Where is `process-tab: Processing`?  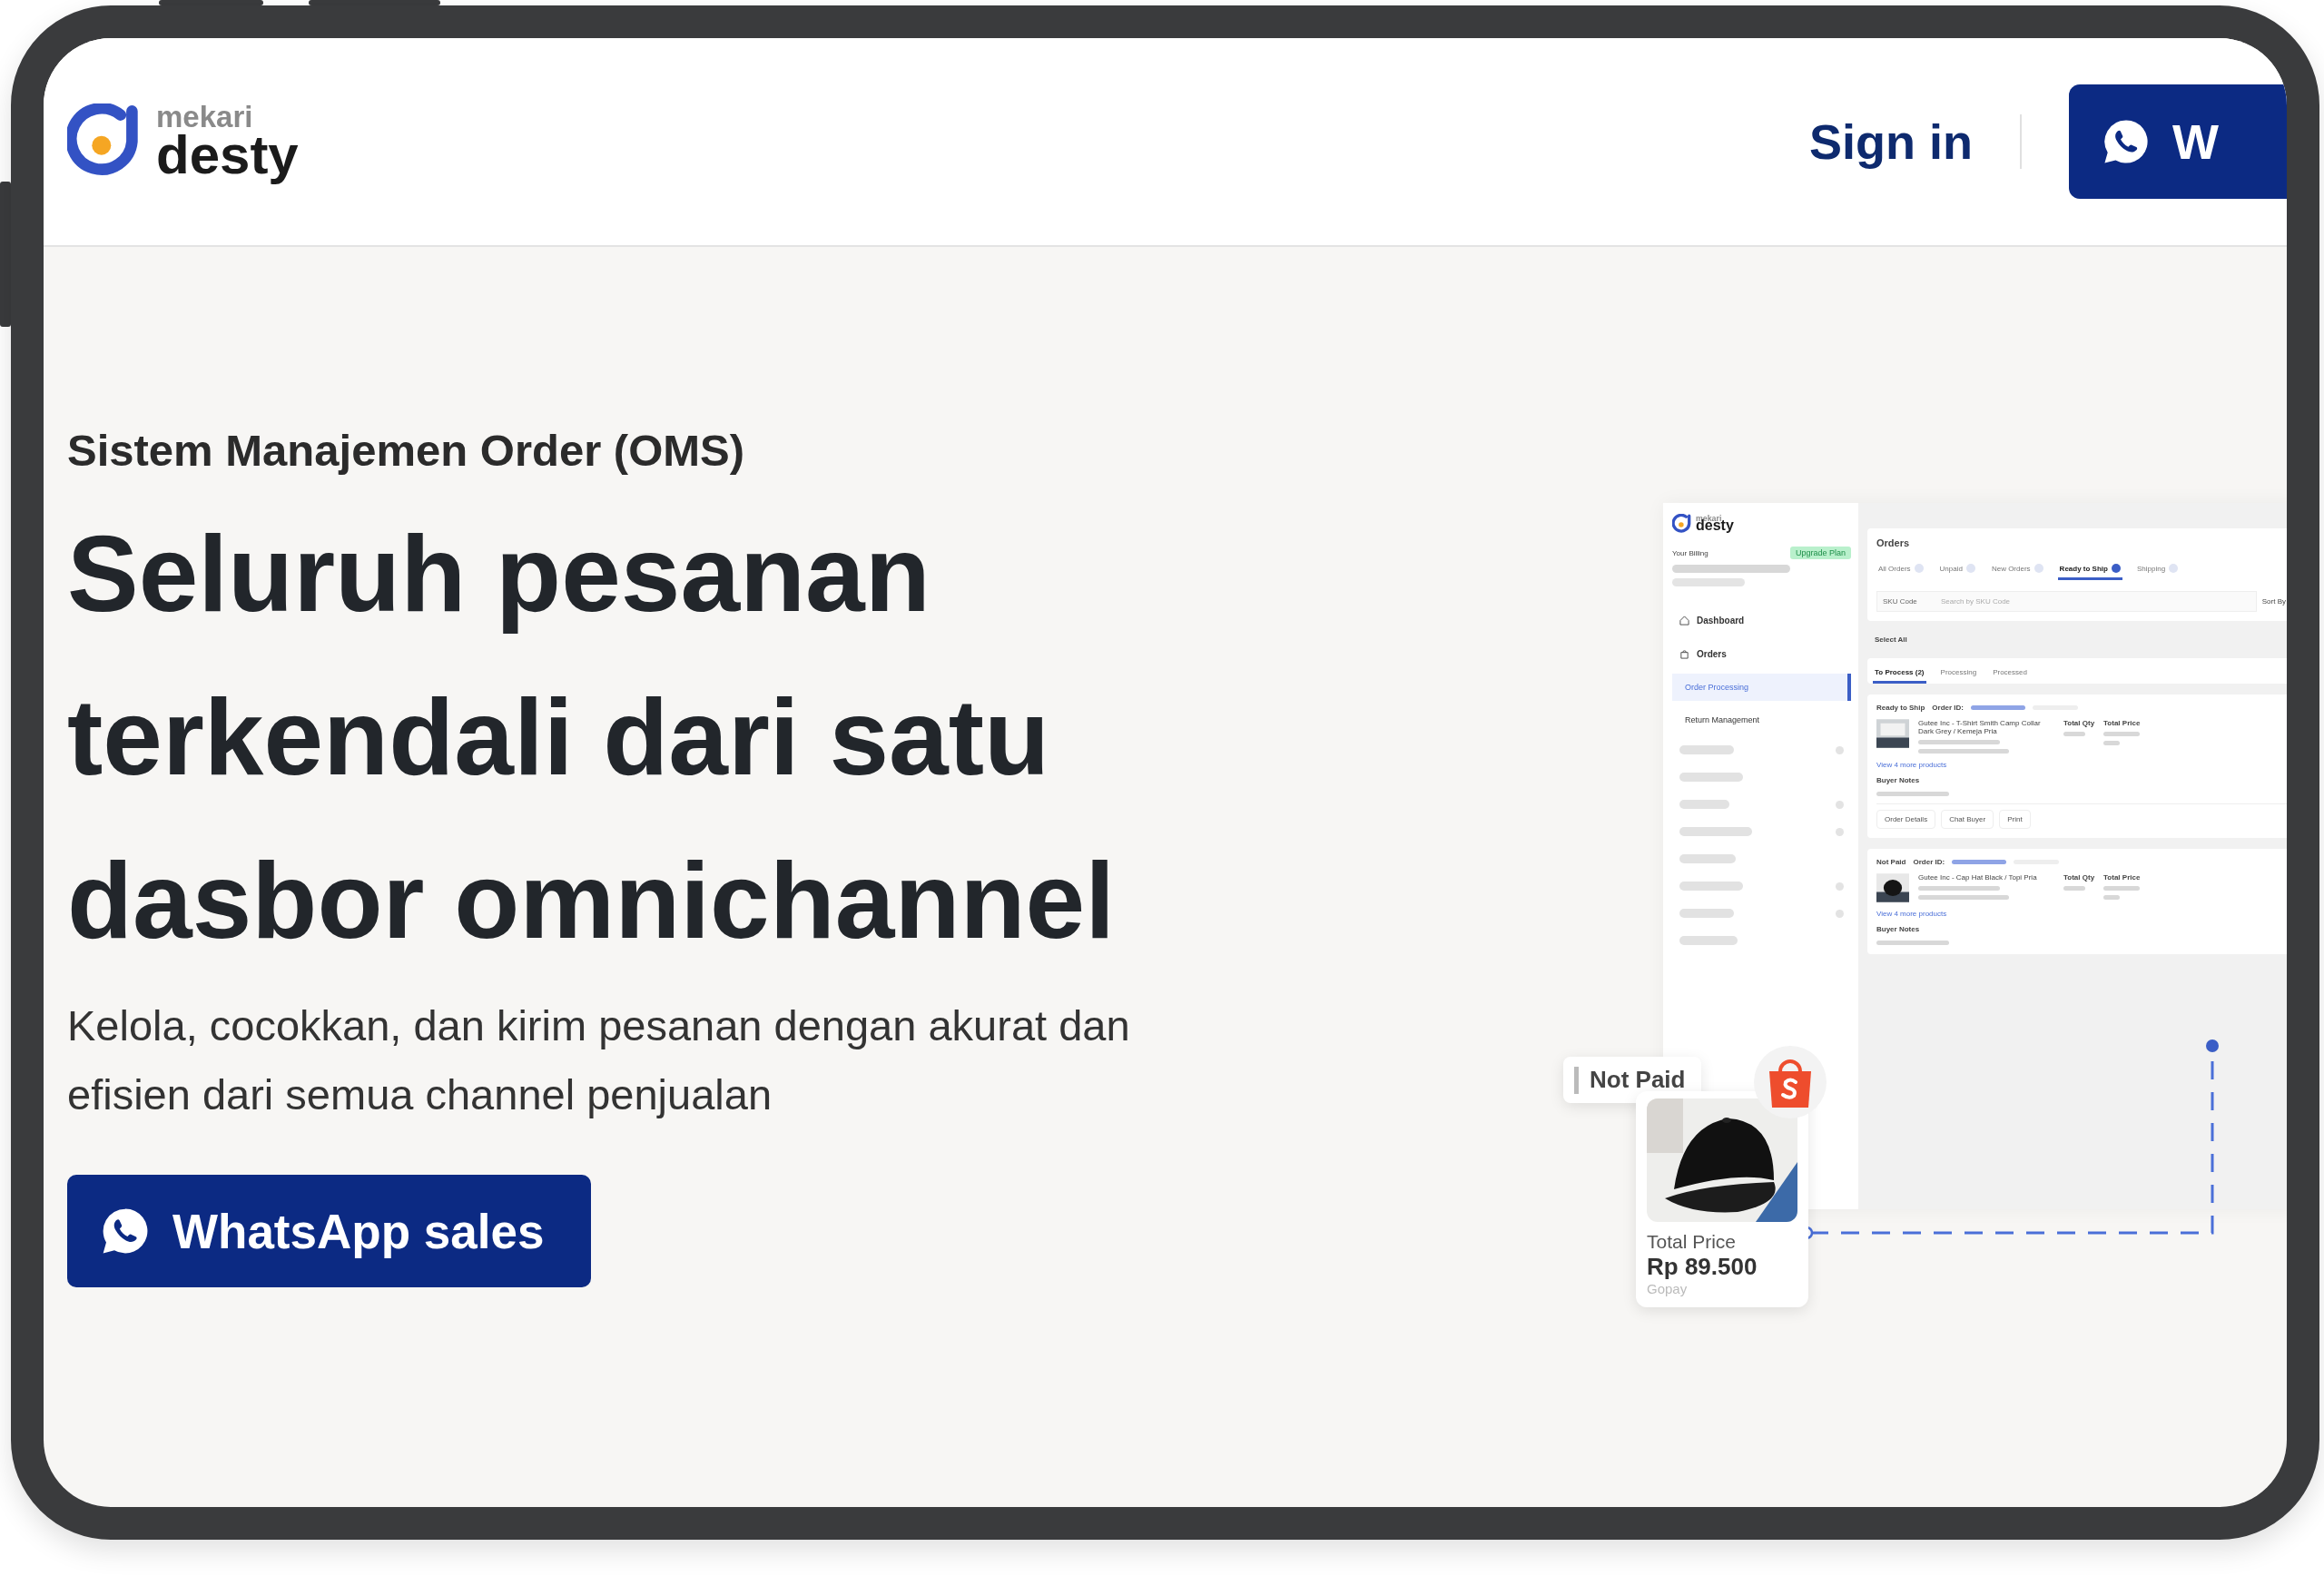 process-tab: Processing is located at coordinates (1958, 674).